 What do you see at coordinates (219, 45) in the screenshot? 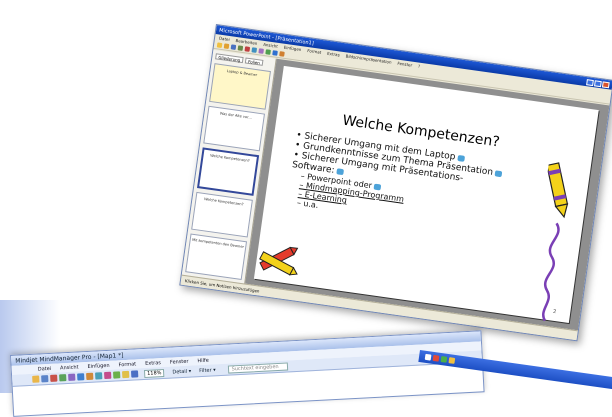
I see `new-icon` at bounding box center [219, 45].